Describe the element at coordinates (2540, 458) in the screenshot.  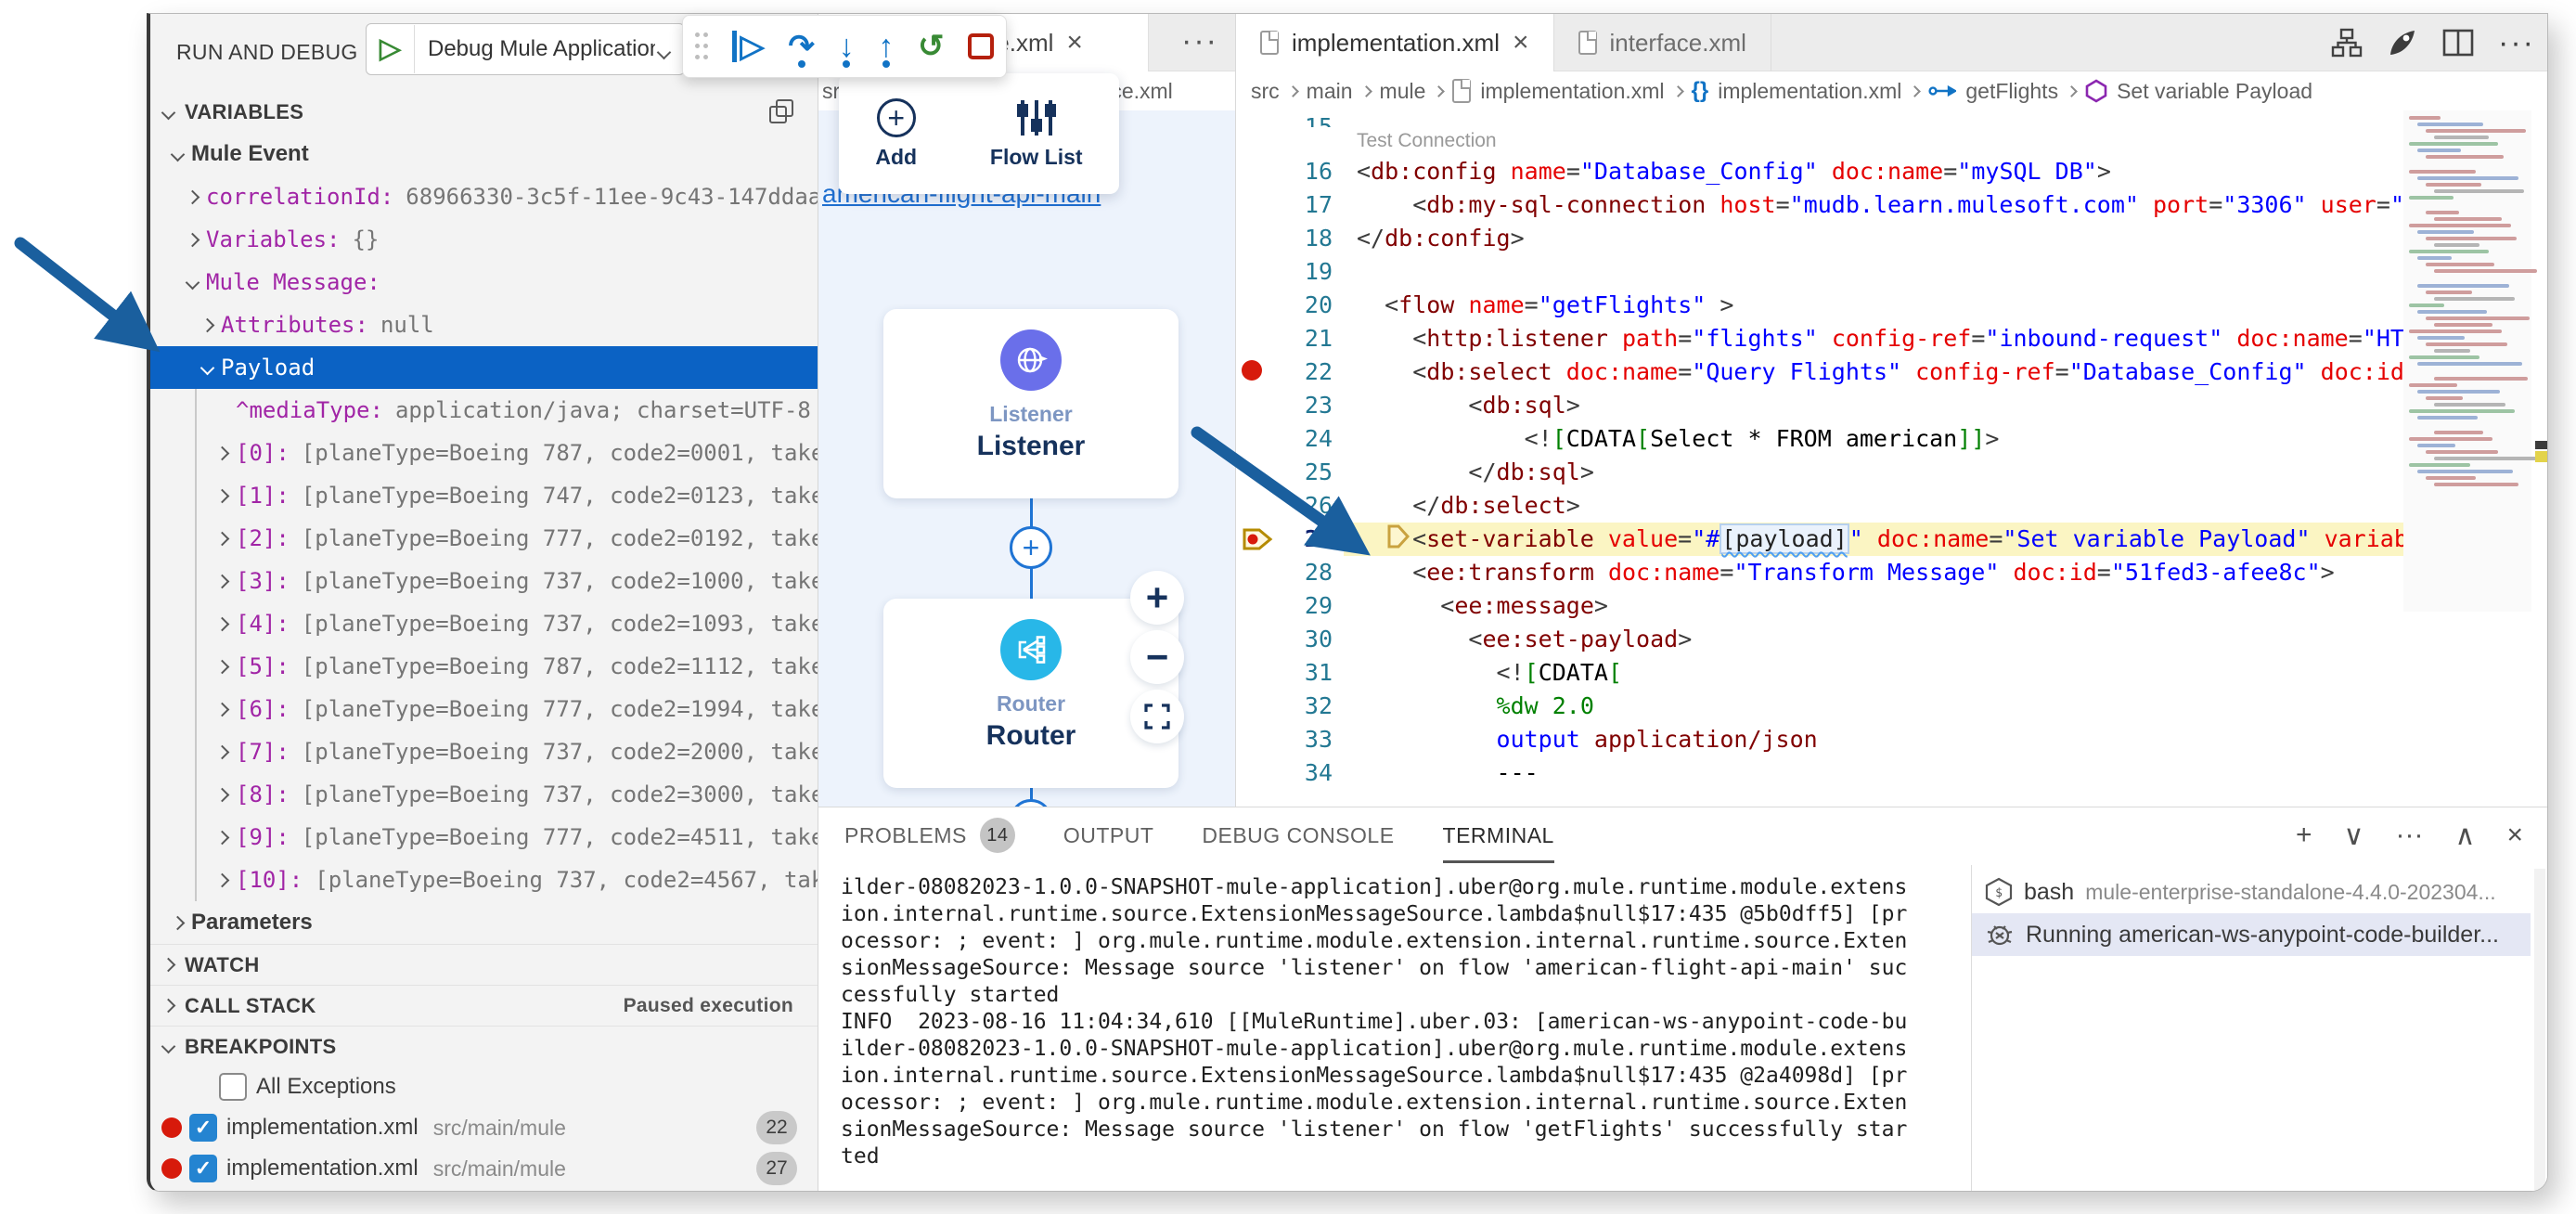
I see `overview-ruler` at that location.